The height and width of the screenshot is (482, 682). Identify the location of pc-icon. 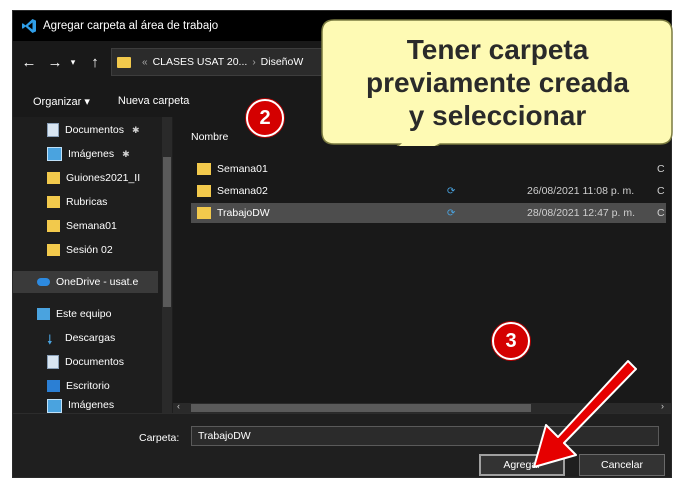
(43, 314).